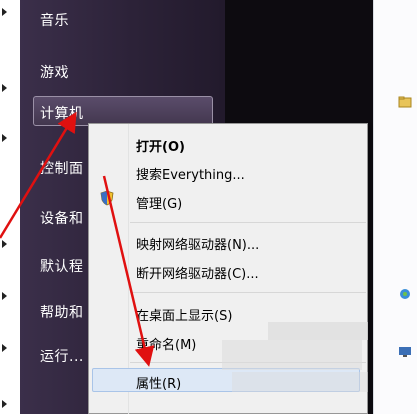 Image resolution: width=417 pixels, height=414 pixels. I want to click on context-menu-show-on-desktop: 在桌面上显示(S), so click(184, 314).